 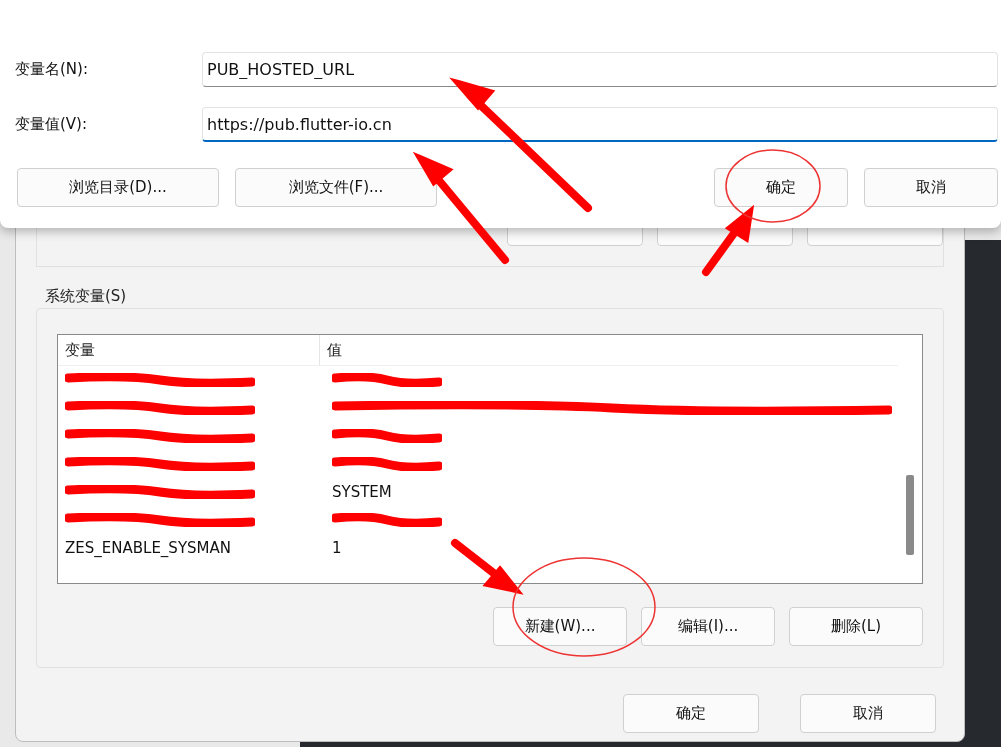 I want to click on field-label: 变量值(V):, so click(x=52, y=124).